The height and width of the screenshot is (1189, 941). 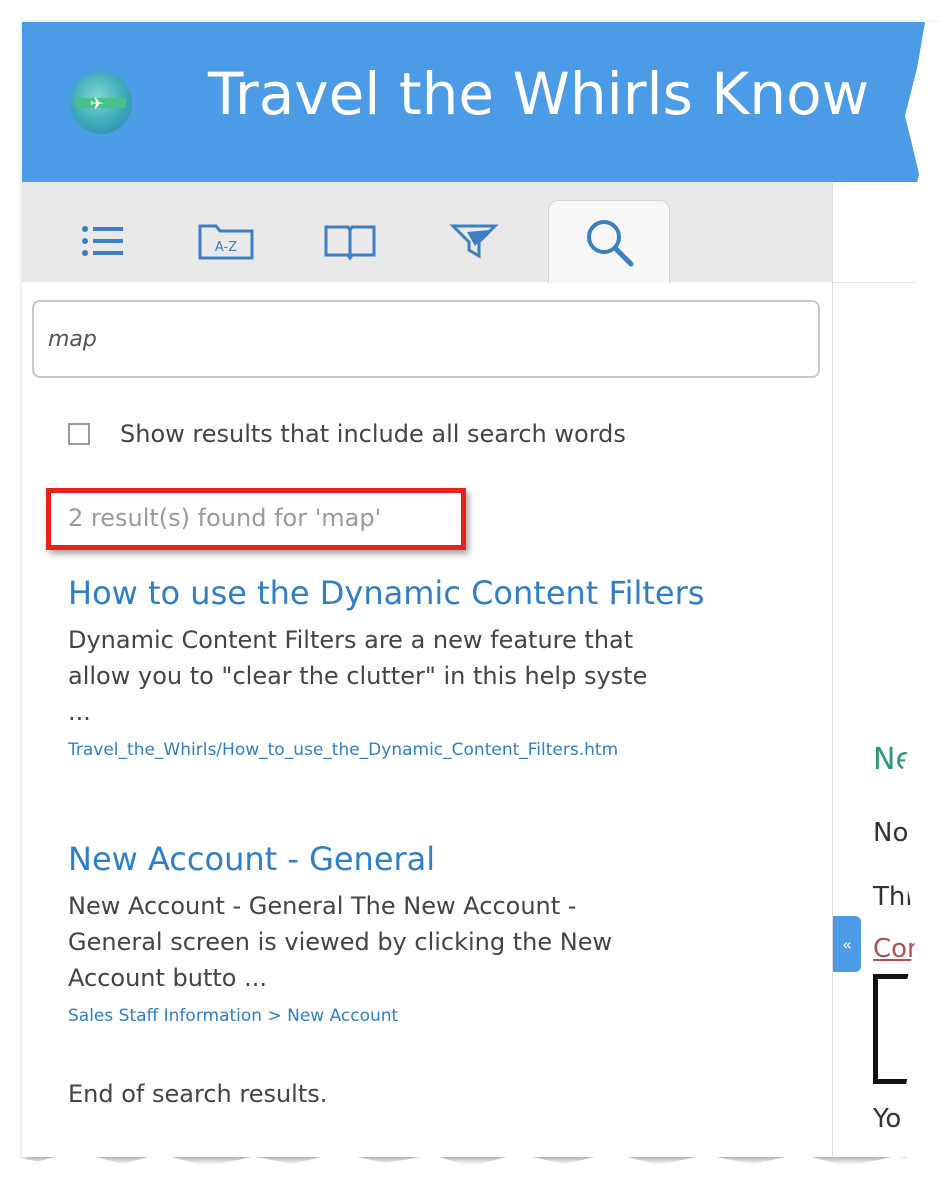 I want to click on filter-plane-icon, so click(x=474, y=241).